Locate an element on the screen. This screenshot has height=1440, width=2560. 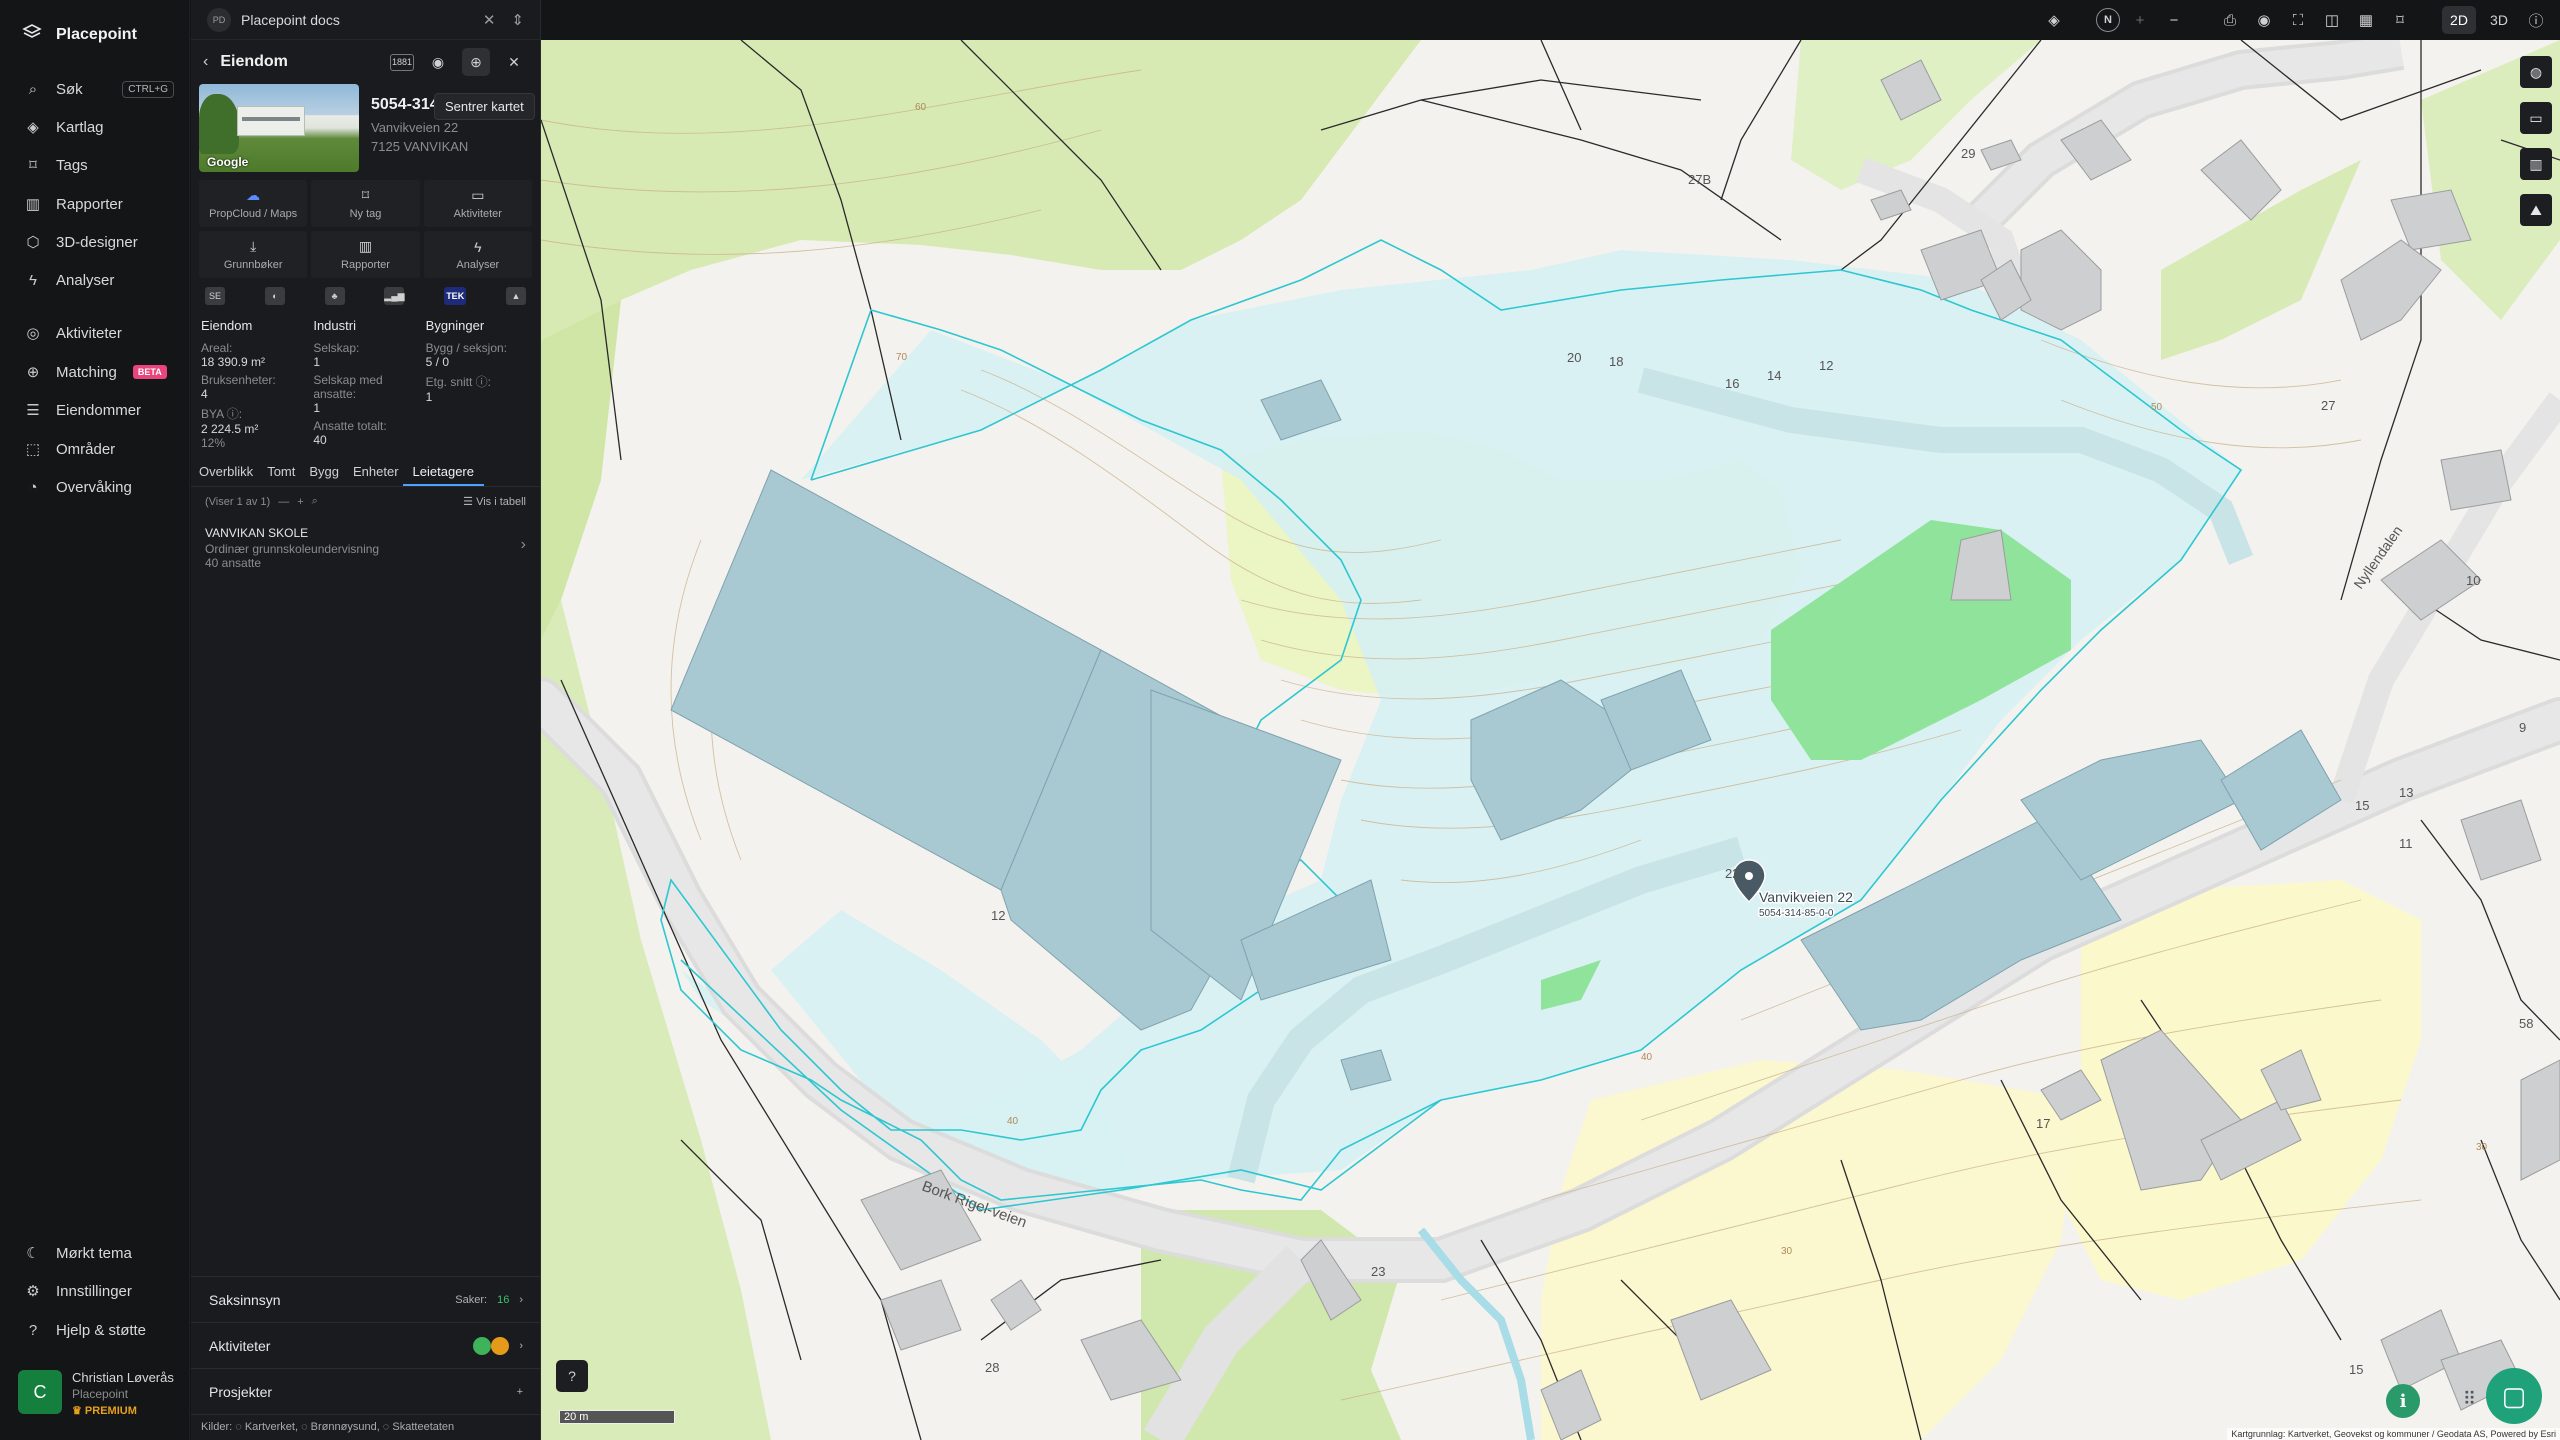
nav-item-3d-designer: ⬡ 3D-designer is located at coordinates (99, 242).